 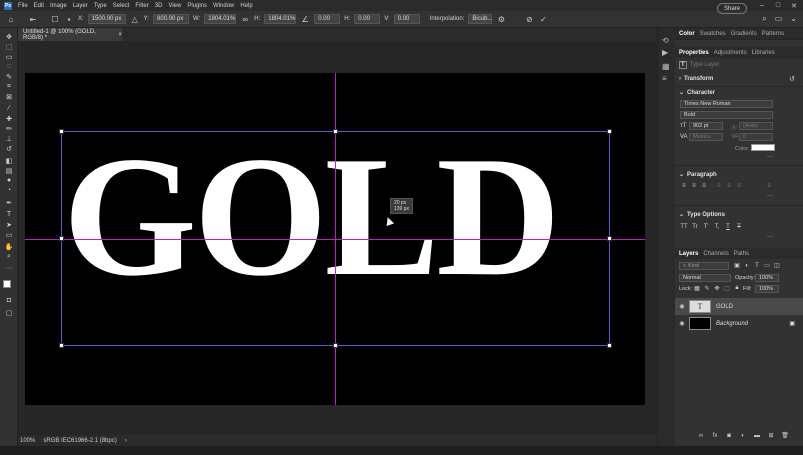 What do you see at coordinates (529, 19) in the screenshot?
I see `cancel-transform-icon: ⊘` at bounding box center [529, 19].